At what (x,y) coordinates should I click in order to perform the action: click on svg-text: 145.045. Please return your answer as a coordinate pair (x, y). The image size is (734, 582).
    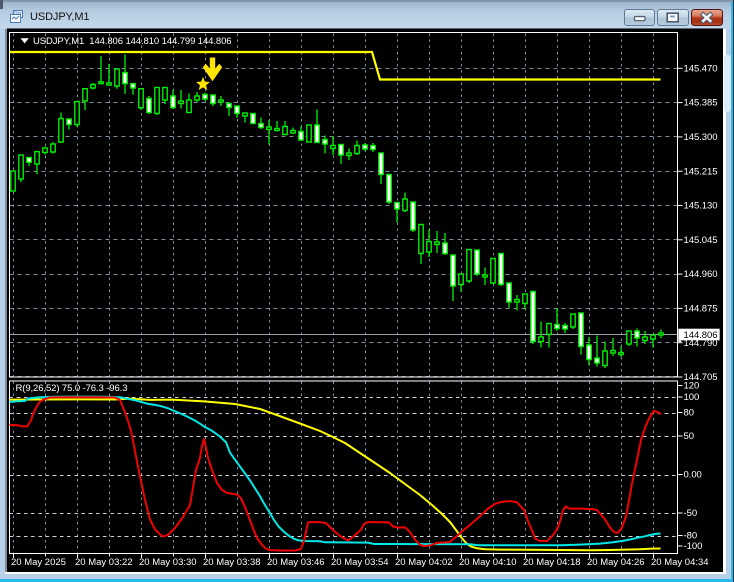
    Looking at the image, I should click on (701, 240).